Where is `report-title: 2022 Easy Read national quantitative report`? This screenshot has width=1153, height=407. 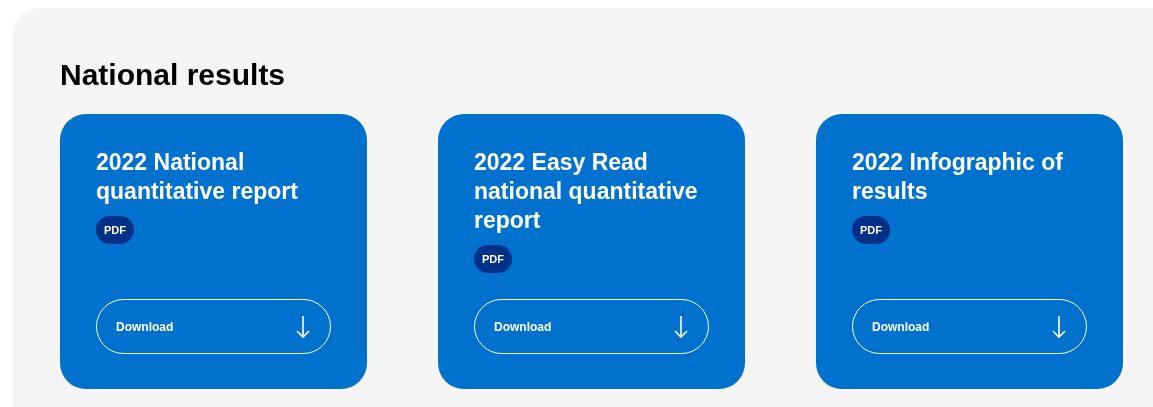
report-title: 2022 Easy Read national quantitative report is located at coordinates (586, 191).